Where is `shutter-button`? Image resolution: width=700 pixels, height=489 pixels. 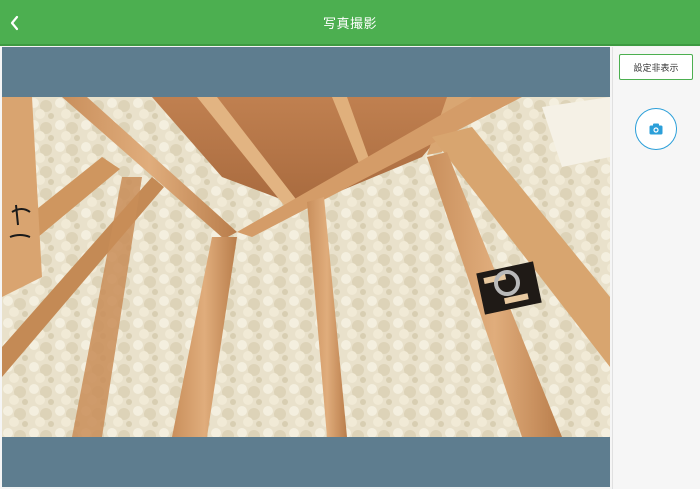
shutter-button is located at coordinates (656, 129).